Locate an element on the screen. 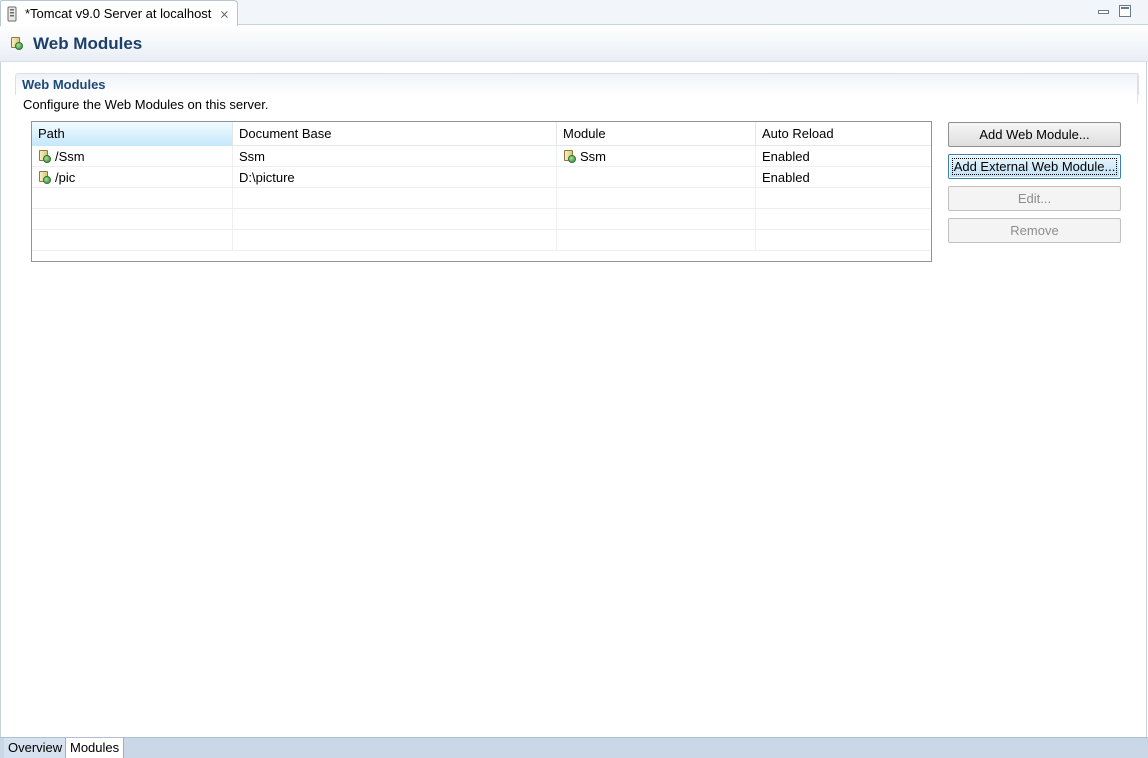 This screenshot has height=758, width=1148. tab-modules: Modules is located at coordinates (95, 748).